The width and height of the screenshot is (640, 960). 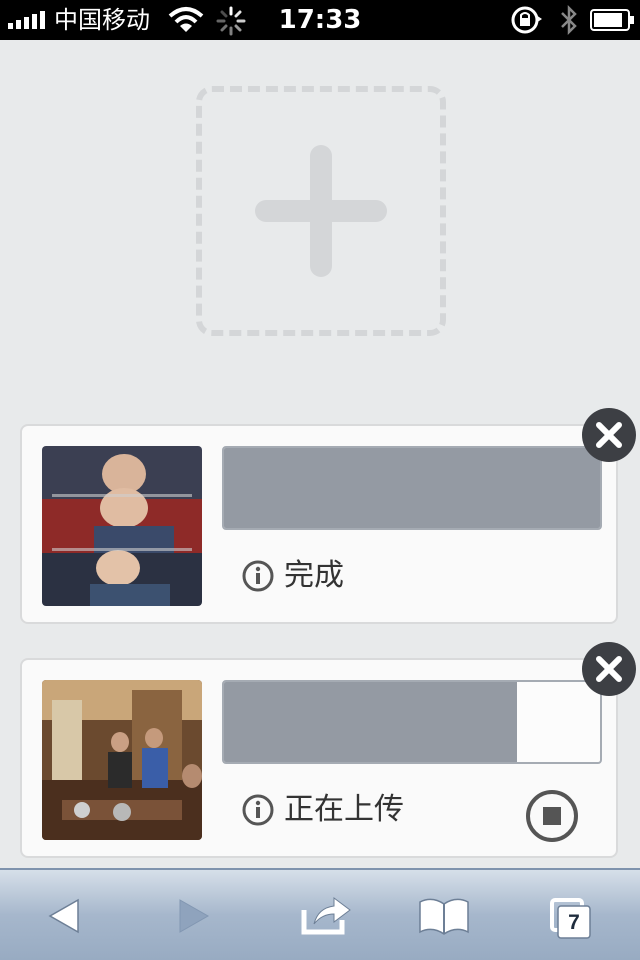 What do you see at coordinates (526, 20) in the screenshot?
I see `rotation-lock-icon` at bounding box center [526, 20].